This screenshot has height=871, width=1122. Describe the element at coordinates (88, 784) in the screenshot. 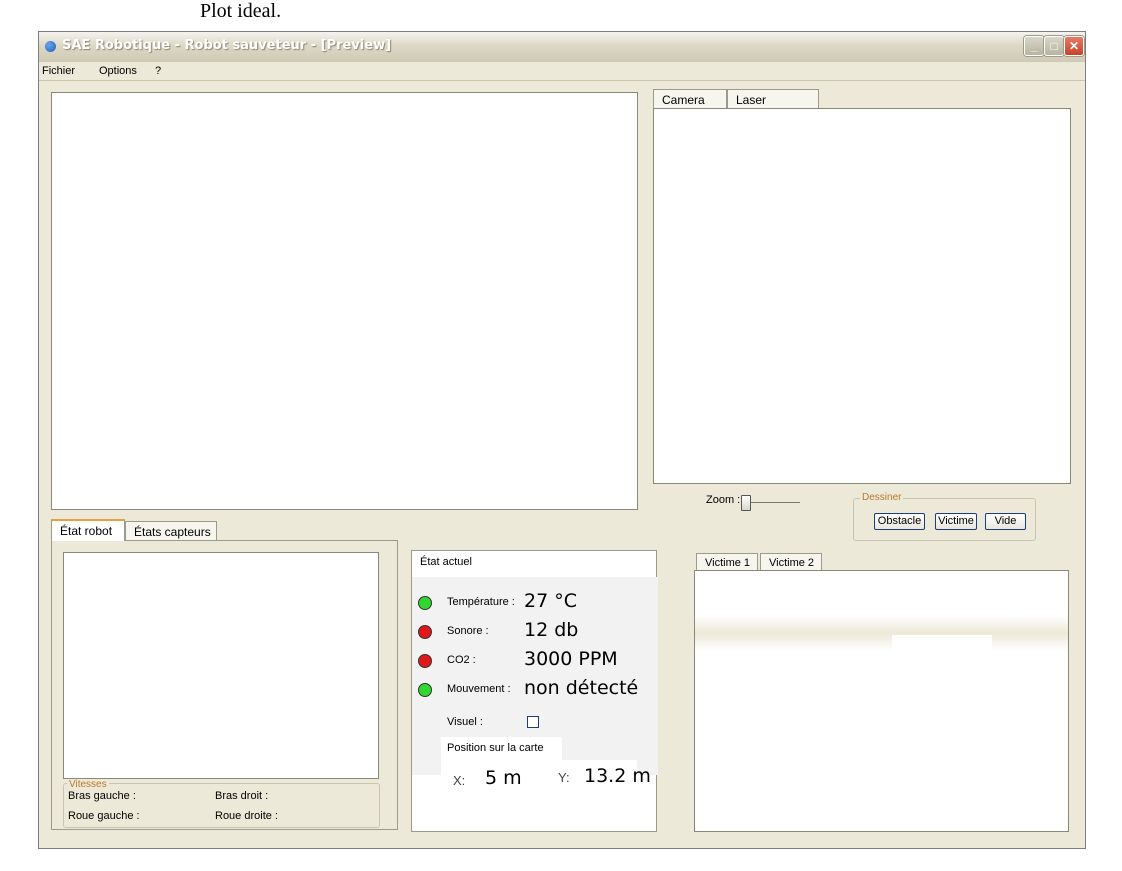

I see `vitesses-legend: Vitesses` at that location.